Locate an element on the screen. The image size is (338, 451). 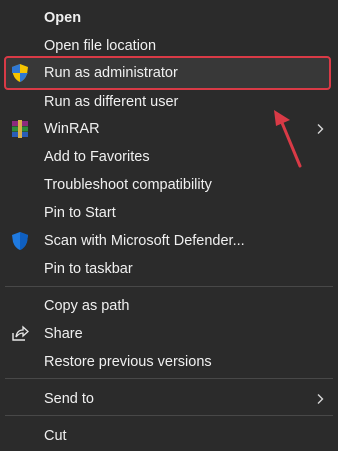
menu-item-label: WinRAR is located at coordinates (72, 129).